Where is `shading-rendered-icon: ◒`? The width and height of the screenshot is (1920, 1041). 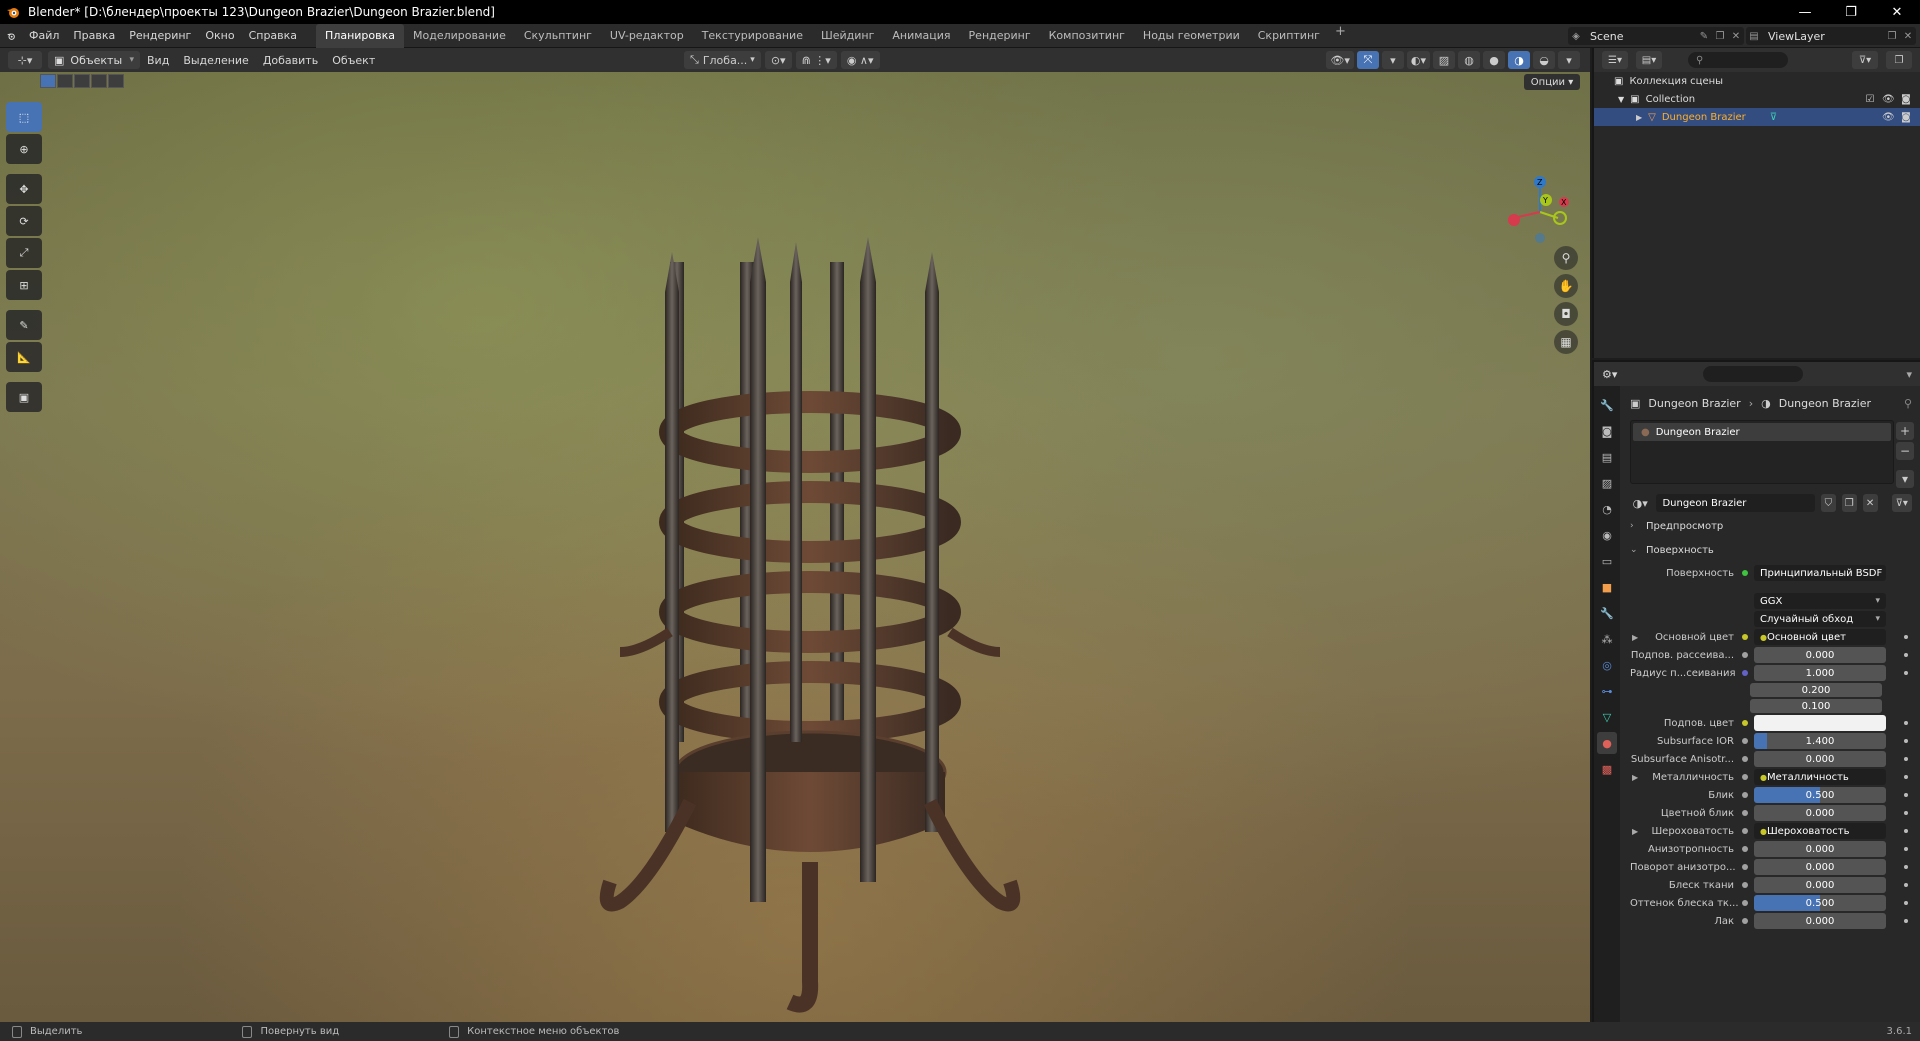
shading-rendered-icon: ◒ is located at coordinates (1544, 60).